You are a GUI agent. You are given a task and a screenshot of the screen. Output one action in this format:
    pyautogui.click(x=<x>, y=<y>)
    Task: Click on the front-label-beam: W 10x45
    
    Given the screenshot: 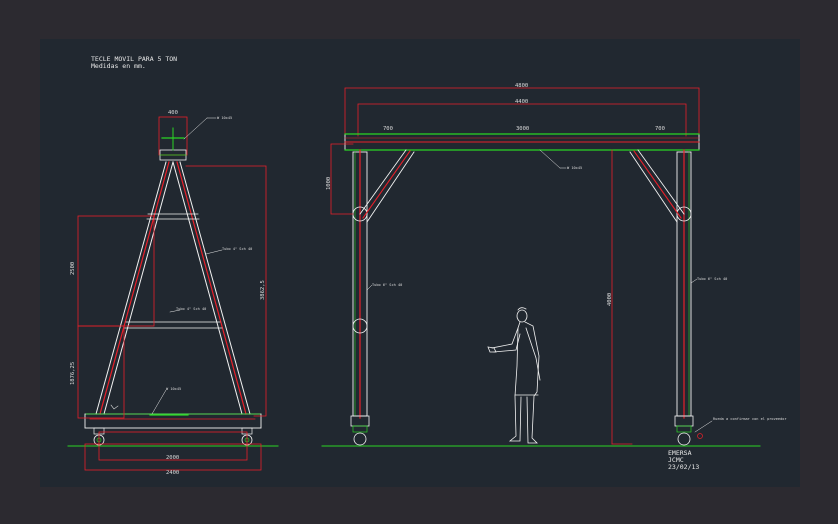 What is the action you would take?
    pyautogui.click(x=574, y=168)
    